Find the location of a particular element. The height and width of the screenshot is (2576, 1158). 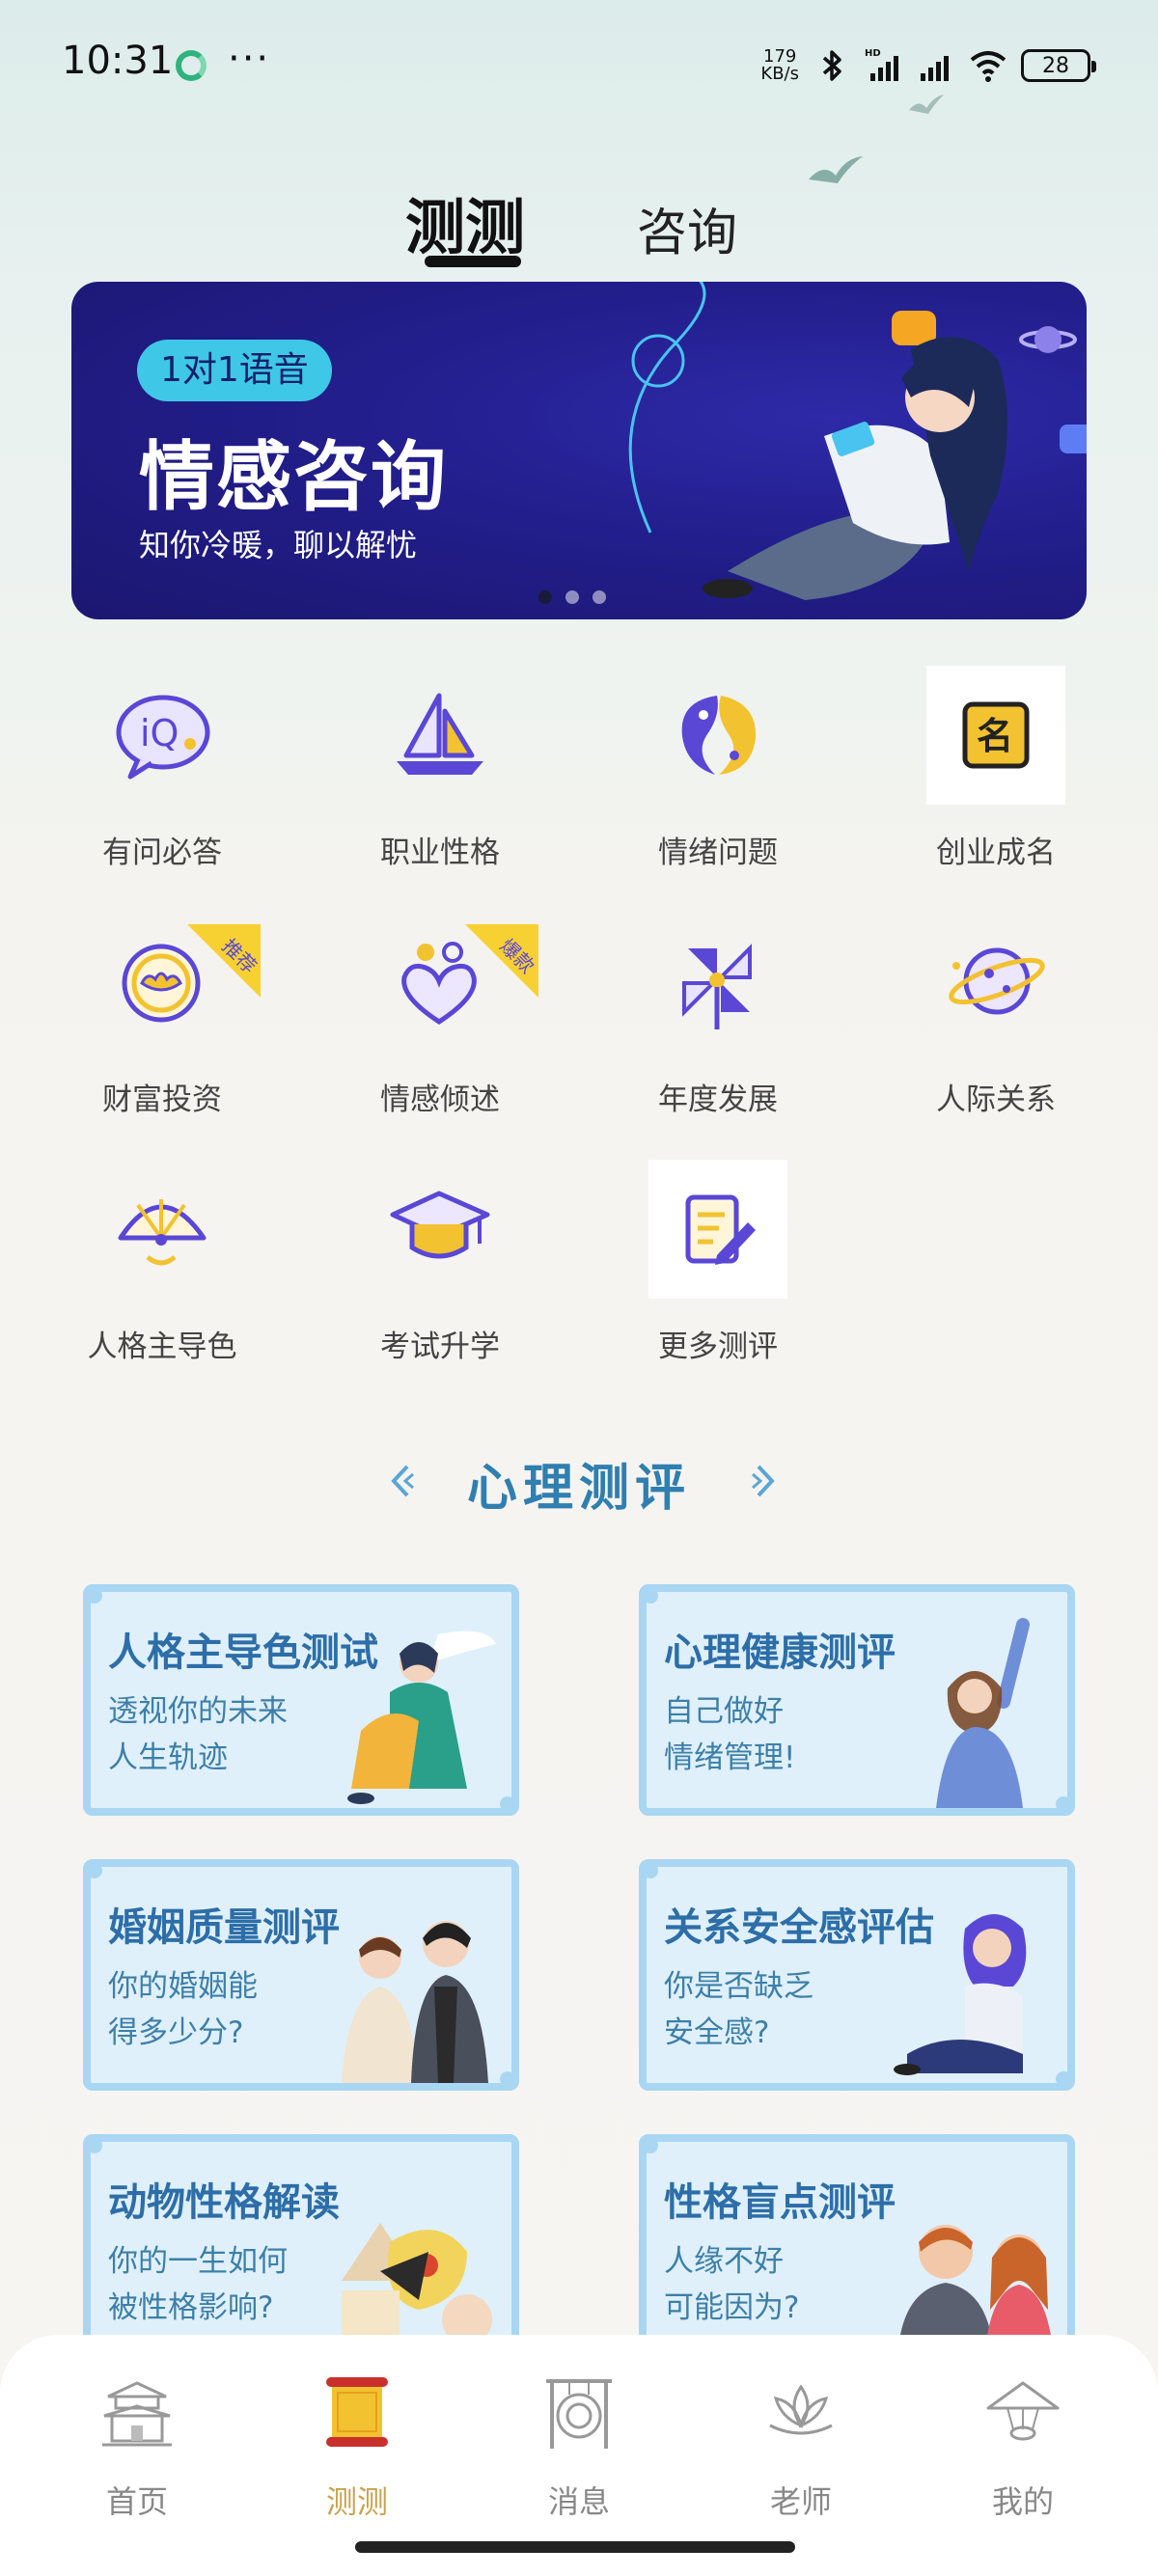

card-subtitle: 你的一生如何 被性格影响? is located at coordinates (198, 2284).